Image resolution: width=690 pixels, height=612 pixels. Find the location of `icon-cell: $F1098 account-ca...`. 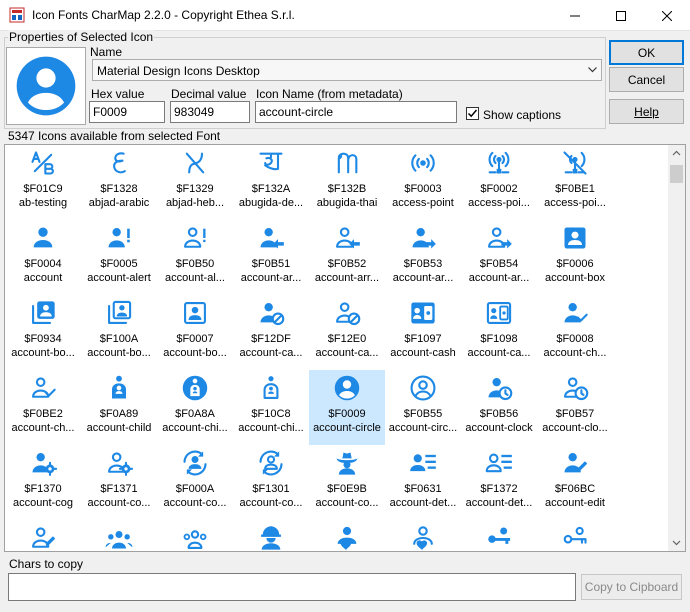

icon-cell: $F1098 account-ca... is located at coordinates (499, 332).